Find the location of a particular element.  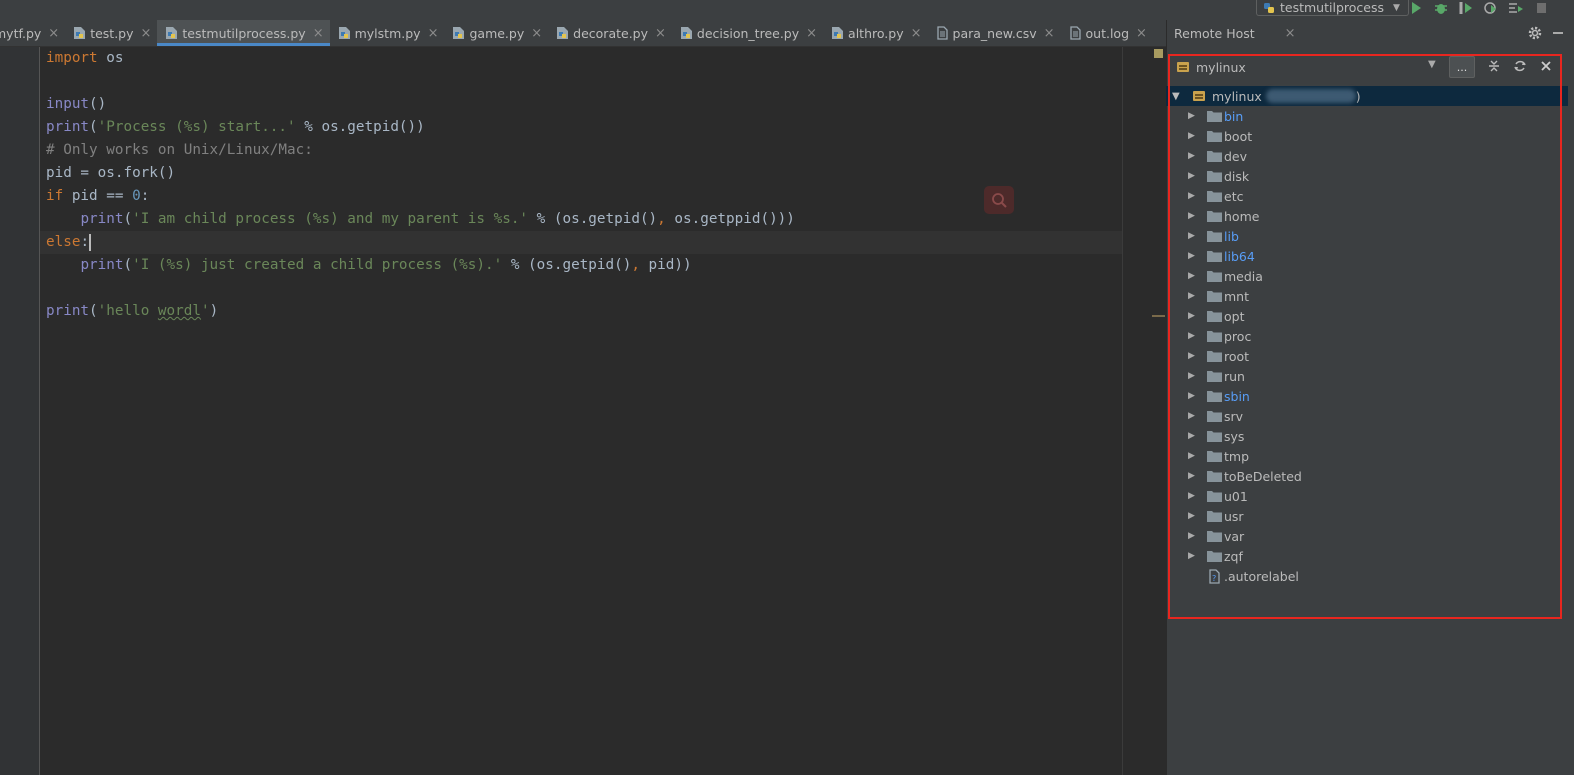

text-file-icon is located at coordinates (942, 33).